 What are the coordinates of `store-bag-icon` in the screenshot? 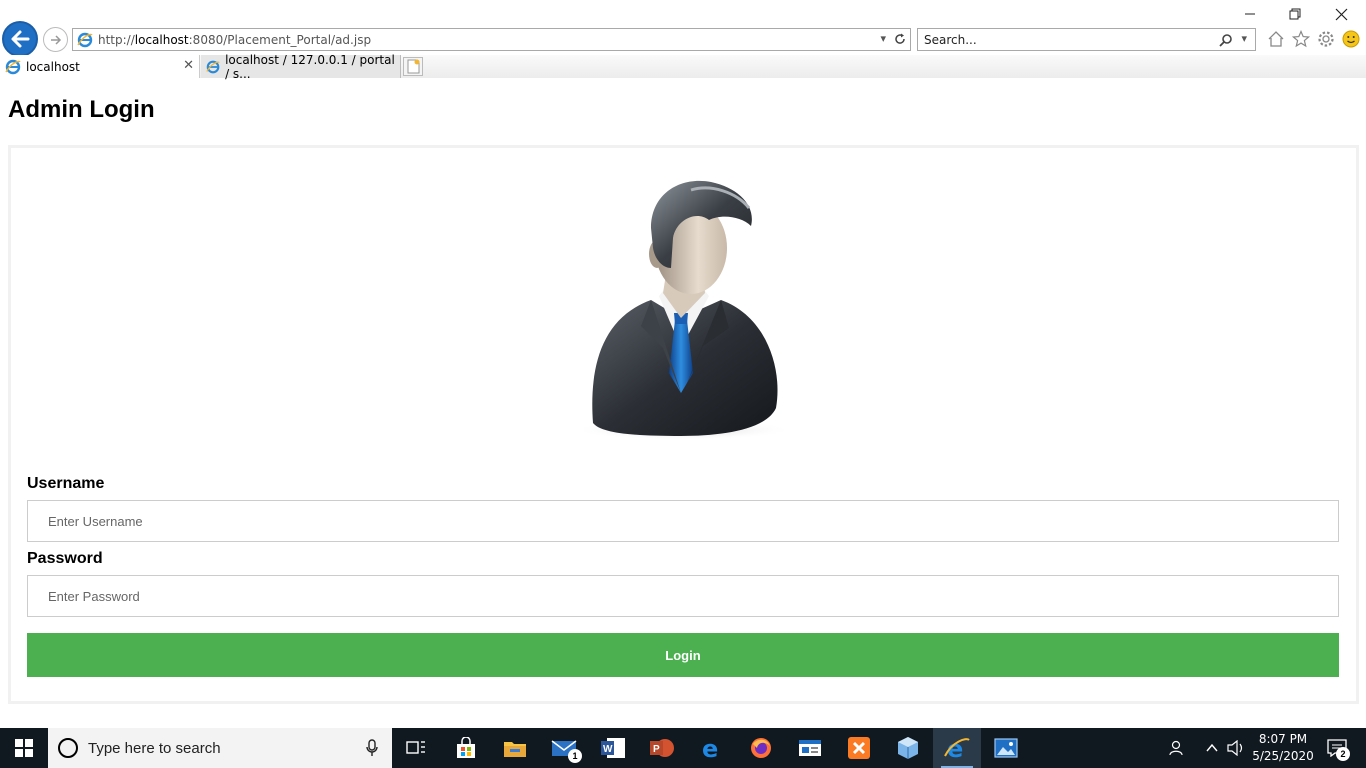 It's located at (466, 747).